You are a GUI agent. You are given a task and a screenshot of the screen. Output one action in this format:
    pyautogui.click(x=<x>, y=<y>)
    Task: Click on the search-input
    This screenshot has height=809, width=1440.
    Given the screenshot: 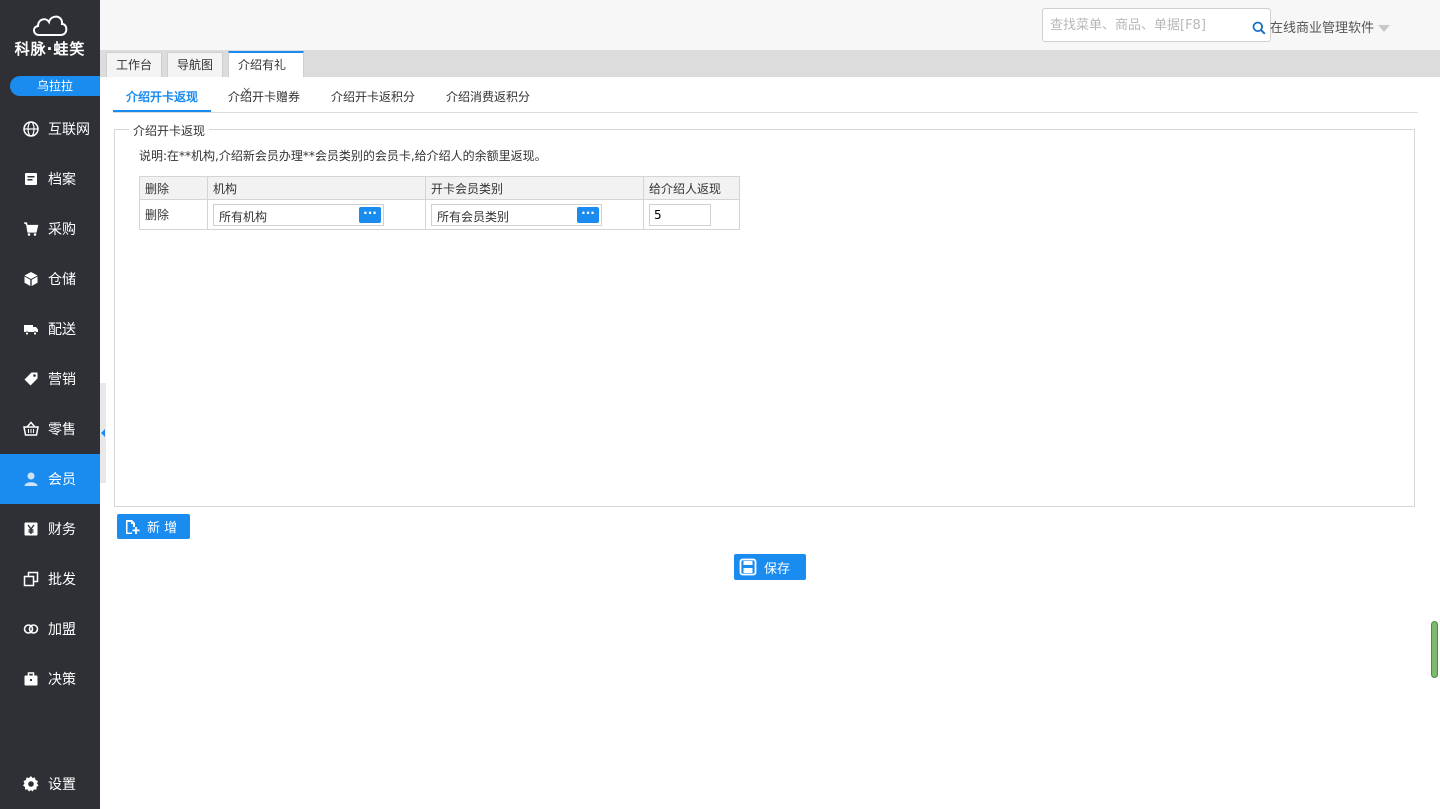 What is the action you would take?
    pyautogui.click(x=1150, y=25)
    